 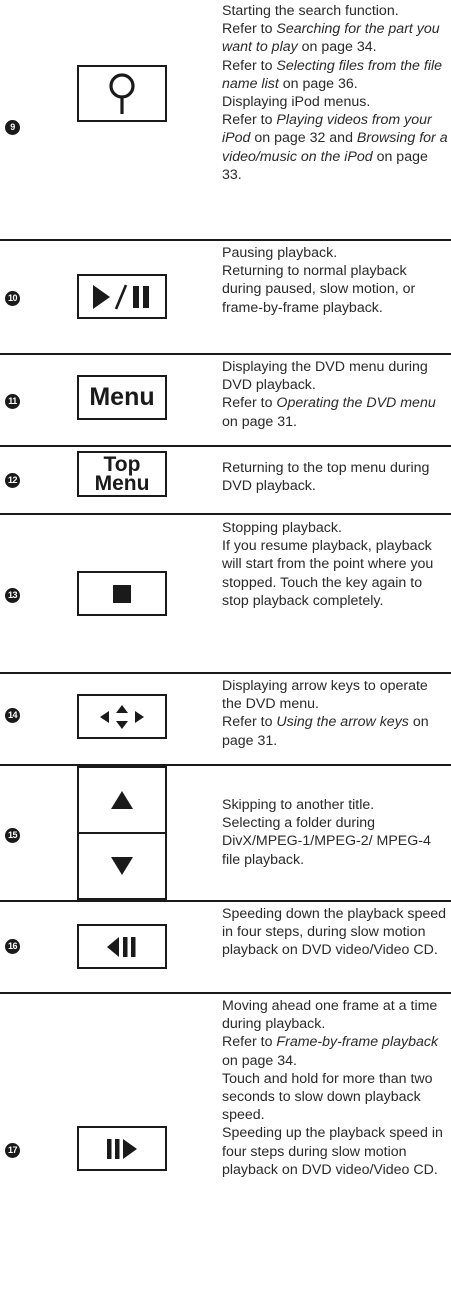 What do you see at coordinates (12, 127) in the screenshot?
I see `row-number-badge: 9` at bounding box center [12, 127].